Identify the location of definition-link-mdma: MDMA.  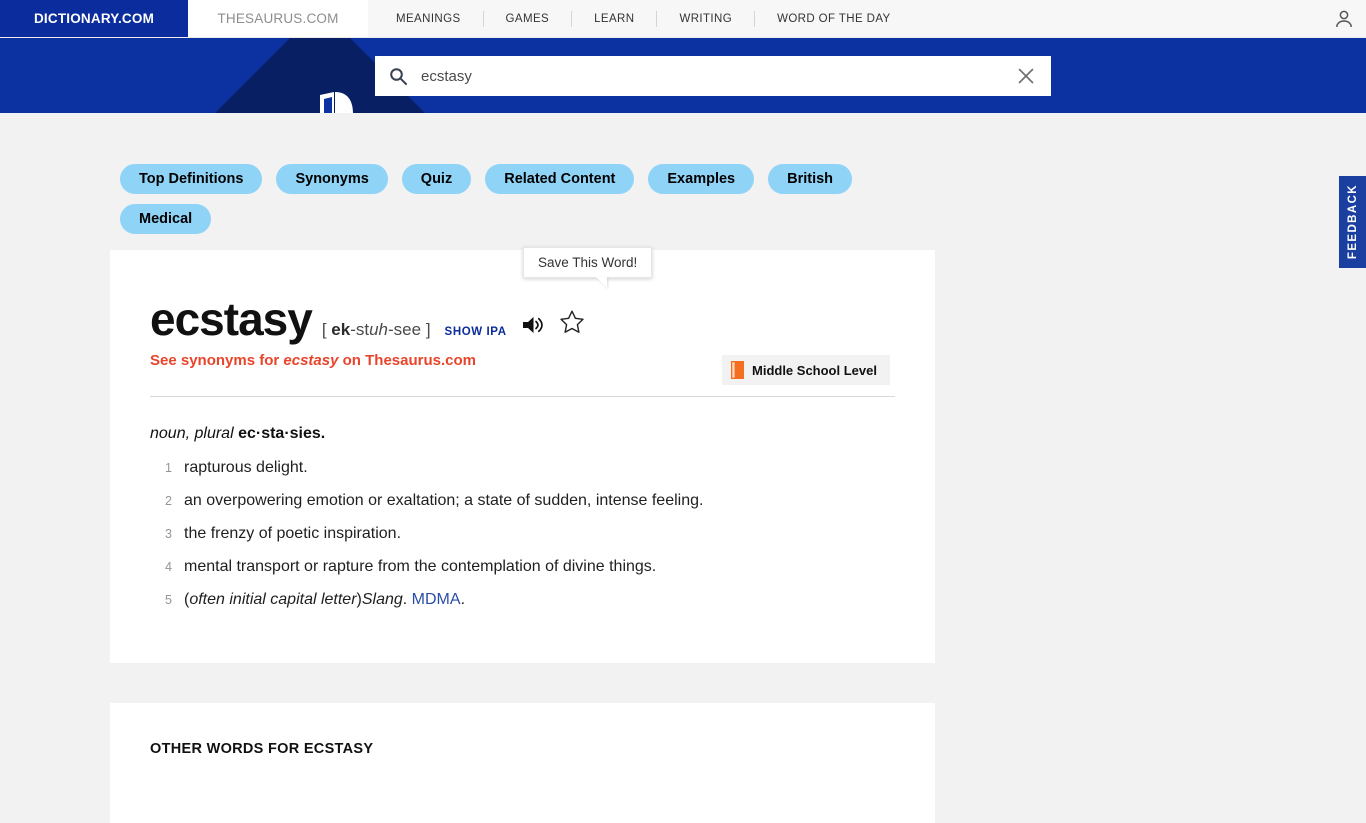
(436, 599).